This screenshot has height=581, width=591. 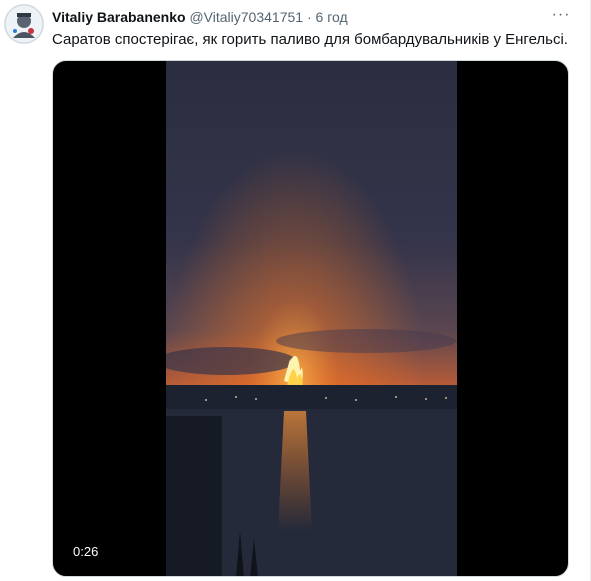 I want to click on tweet-timestamp: 6 год, so click(x=332, y=17).